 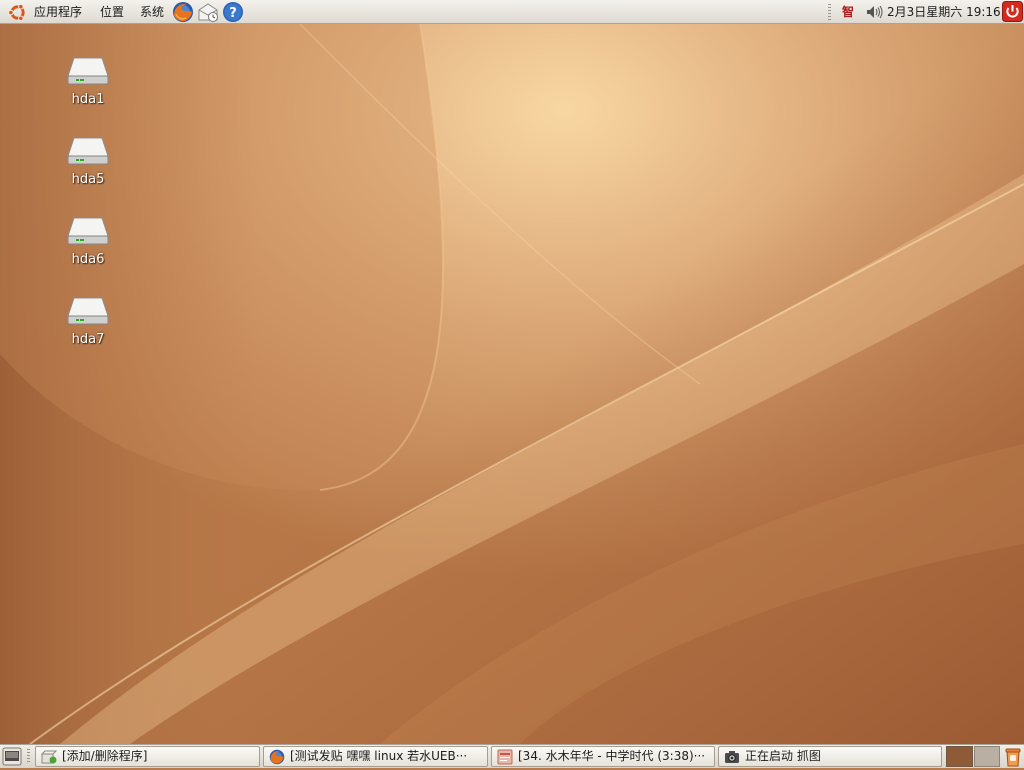 What do you see at coordinates (49, 757) in the screenshot?
I see `package-icon` at bounding box center [49, 757].